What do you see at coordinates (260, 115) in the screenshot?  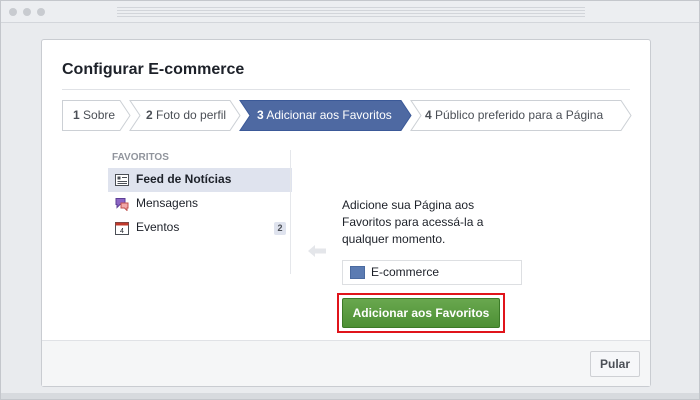 I see `step-number: 3` at bounding box center [260, 115].